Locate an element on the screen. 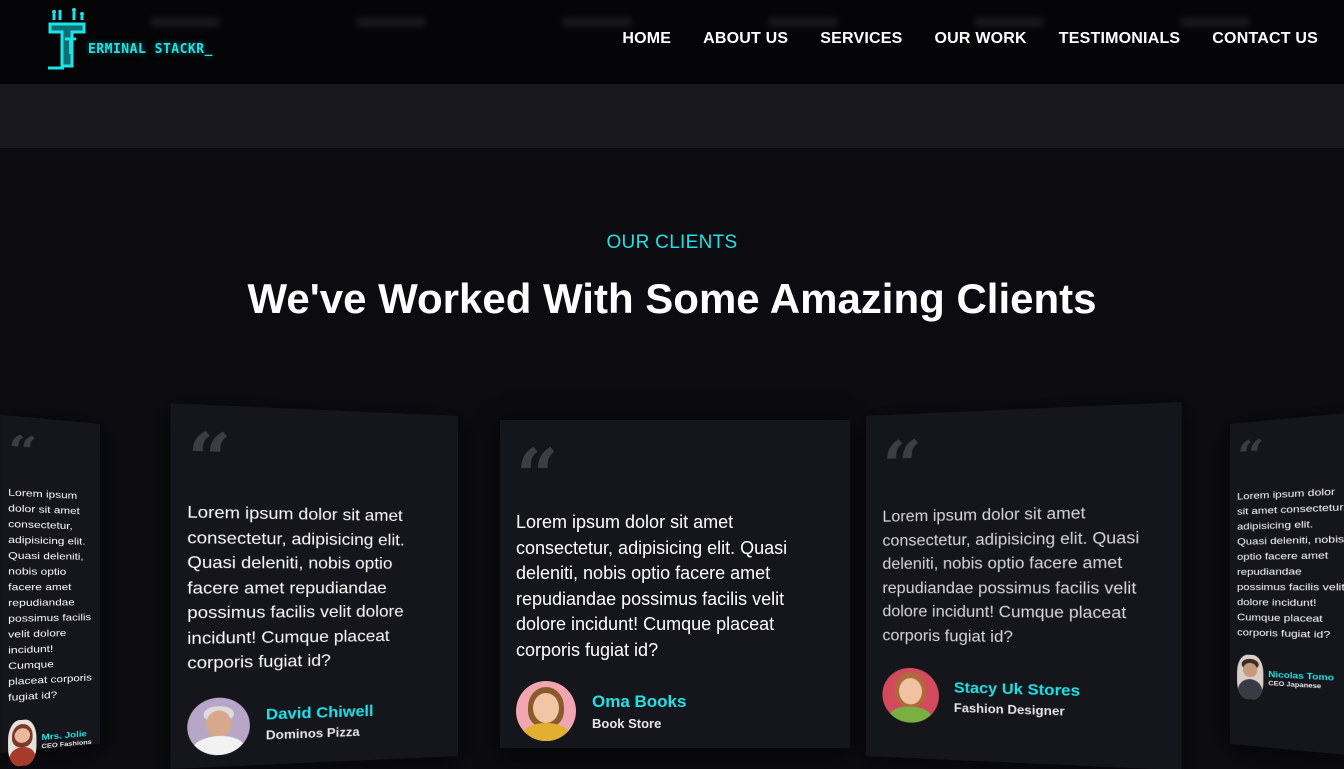 The width and height of the screenshot is (1344, 769). testimonial-author: Oma Books Book Store is located at coordinates (675, 711).